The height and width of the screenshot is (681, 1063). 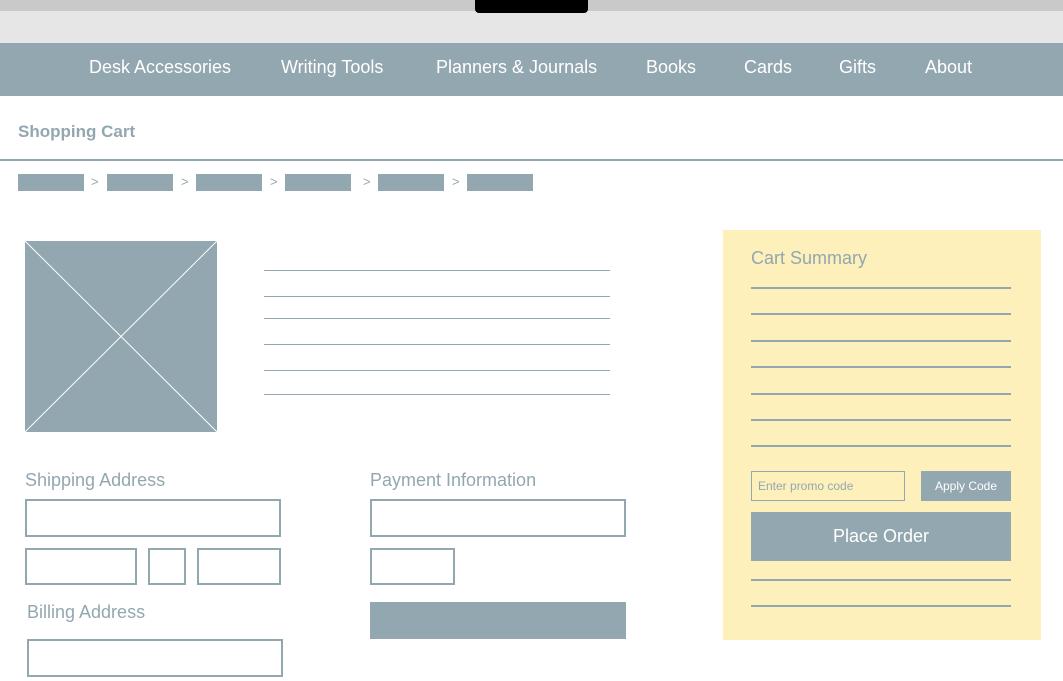 I want to click on nav-item-desk-accessories: Desk Accessories, so click(x=160, y=67).